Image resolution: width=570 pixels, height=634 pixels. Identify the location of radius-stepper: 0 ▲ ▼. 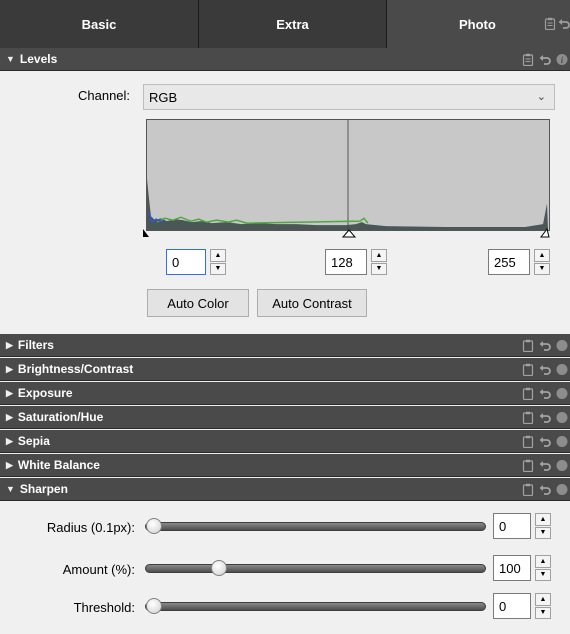
(522, 526).